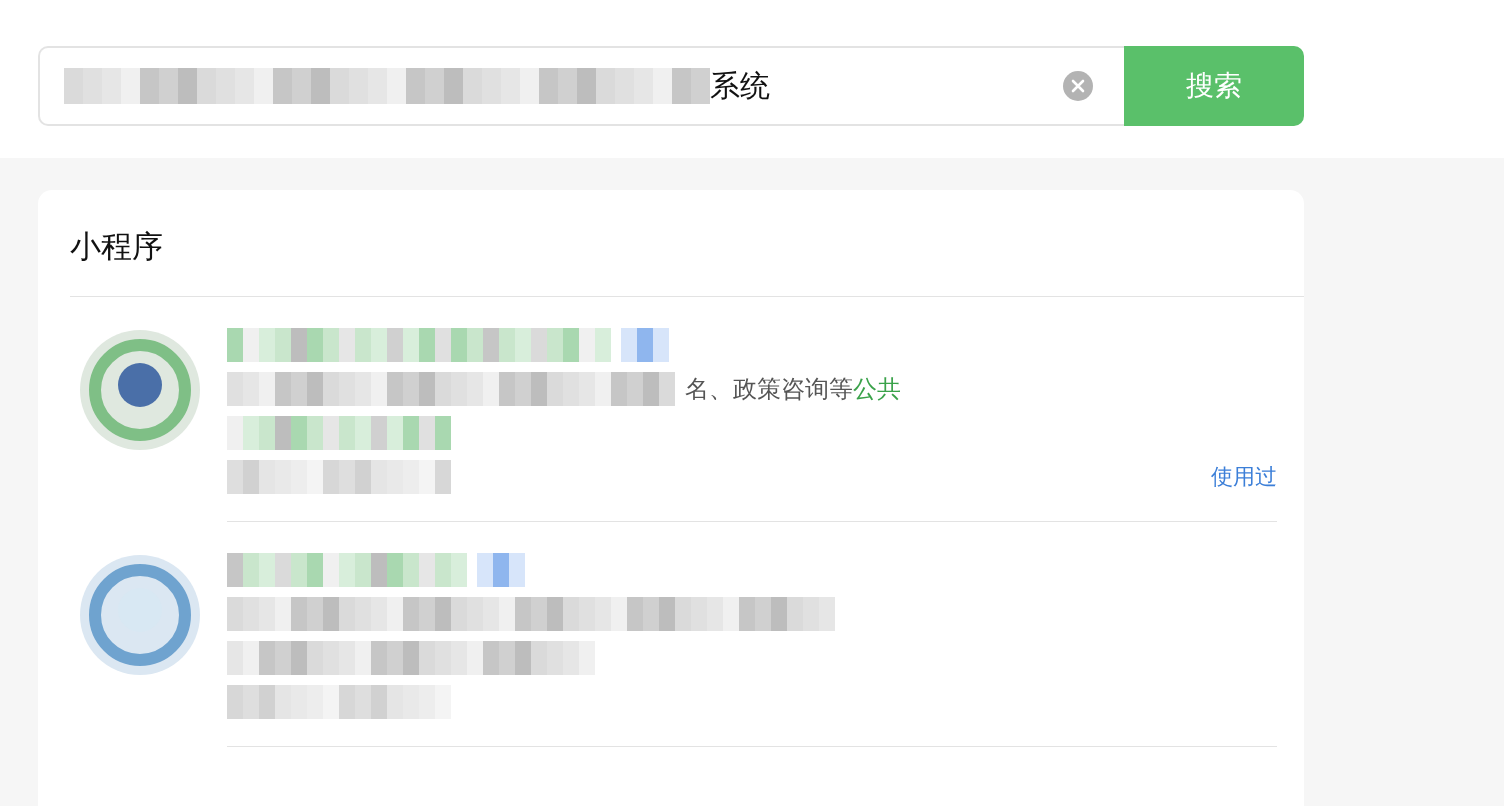 The height and width of the screenshot is (806, 1504). Describe the element at coordinates (1244, 477) in the screenshot. I see `used-label: 使用过` at that location.